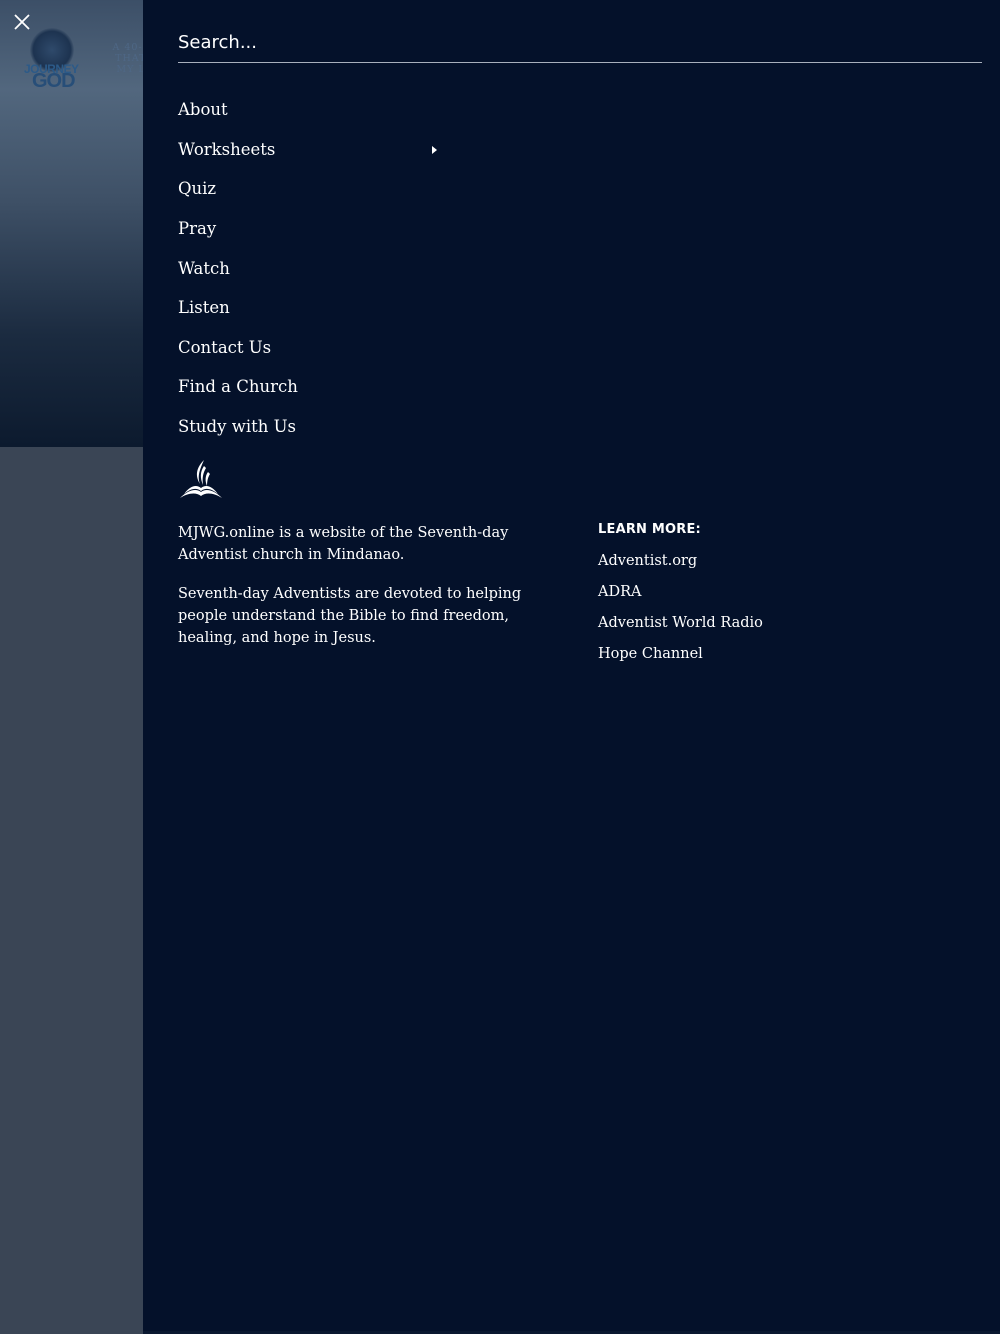 This screenshot has height=1334, width=1000. Describe the element at coordinates (328, 110) in the screenshot. I see `menu-item-about: About` at that location.